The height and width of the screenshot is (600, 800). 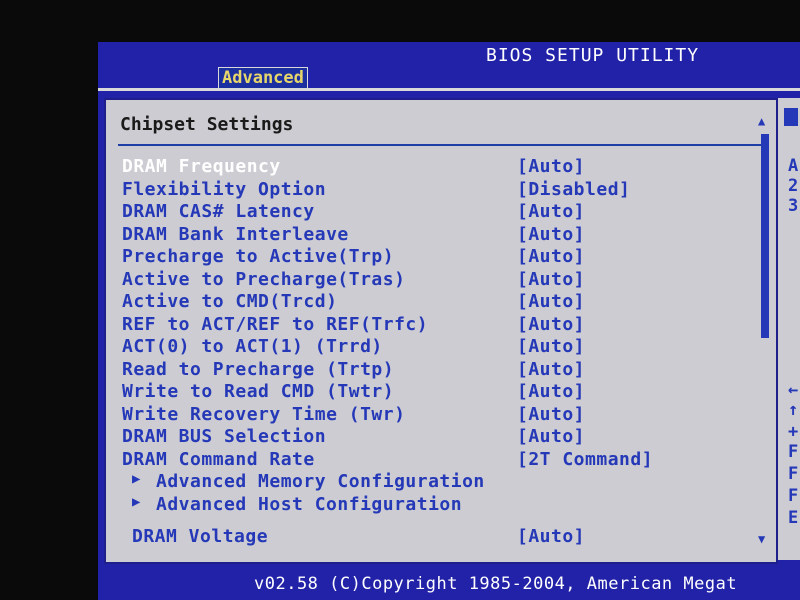 I want to click on setting-label: ACT(0) to ACT(1) (Trrd), so click(x=252, y=346).